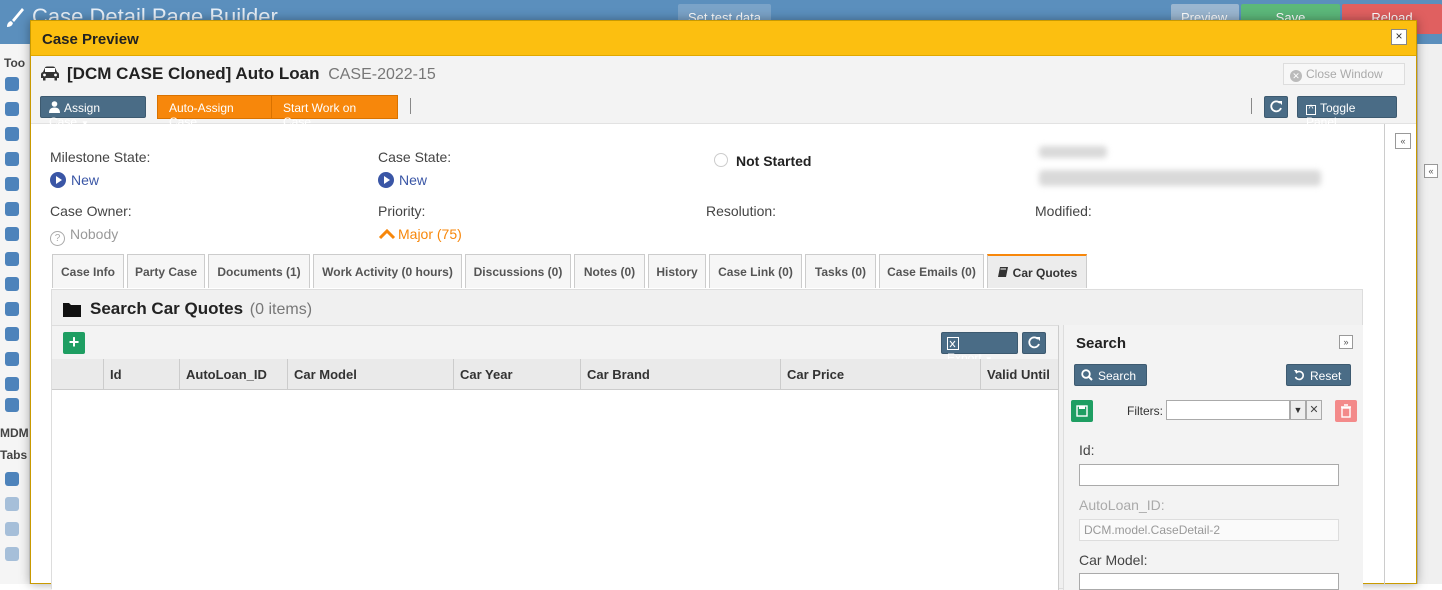  What do you see at coordinates (57, 238) in the screenshot?
I see `question-circle-icon: ?` at bounding box center [57, 238].